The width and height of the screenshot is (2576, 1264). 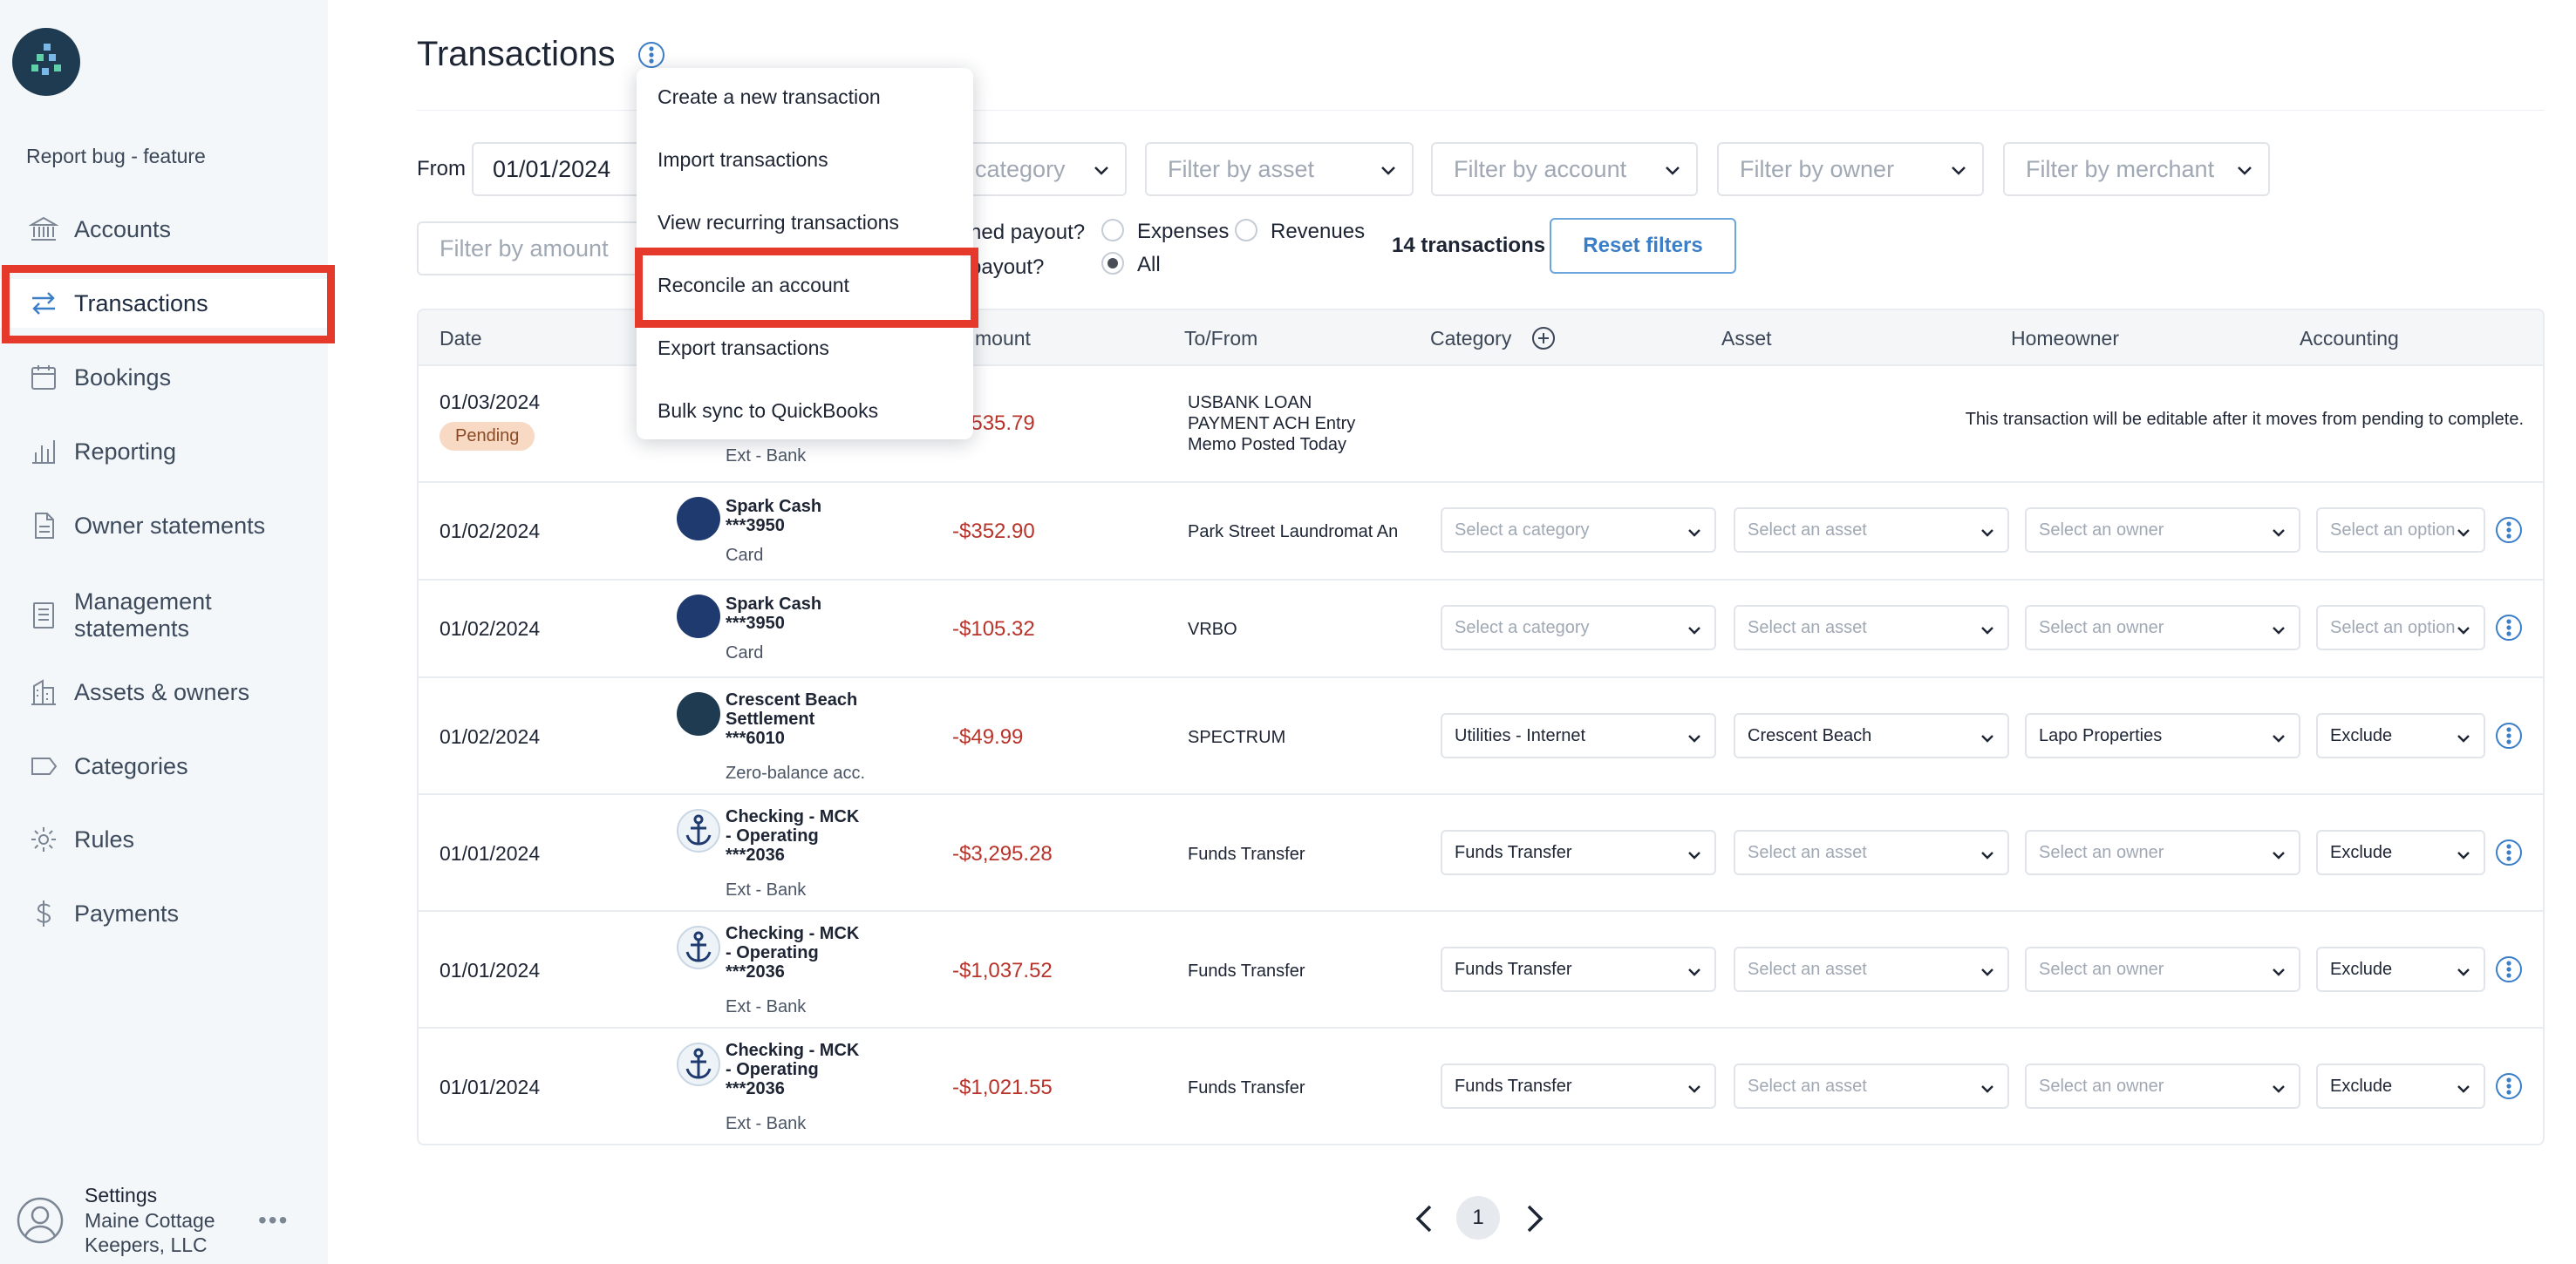 I want to click on owner-select: Lapo Properties, so click(x=2162, y=735).